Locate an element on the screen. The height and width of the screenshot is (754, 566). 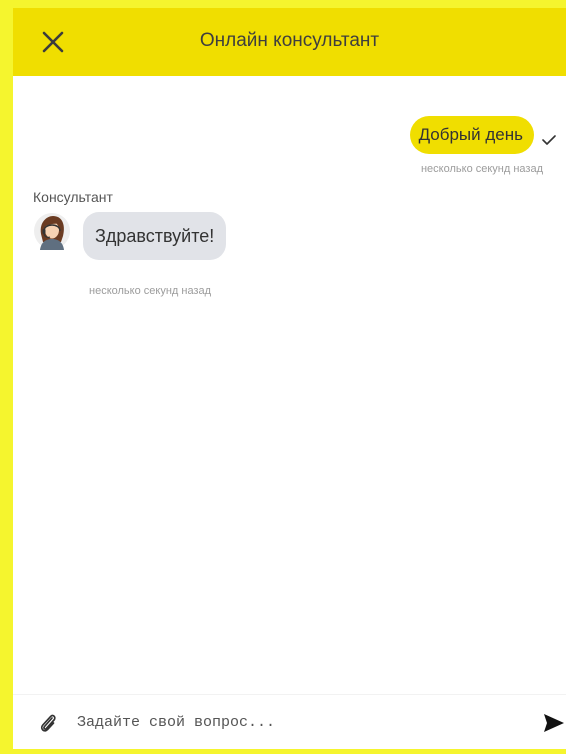
incoming-message-bubble: Здравствуйте! is located at coordinates (155, 236).